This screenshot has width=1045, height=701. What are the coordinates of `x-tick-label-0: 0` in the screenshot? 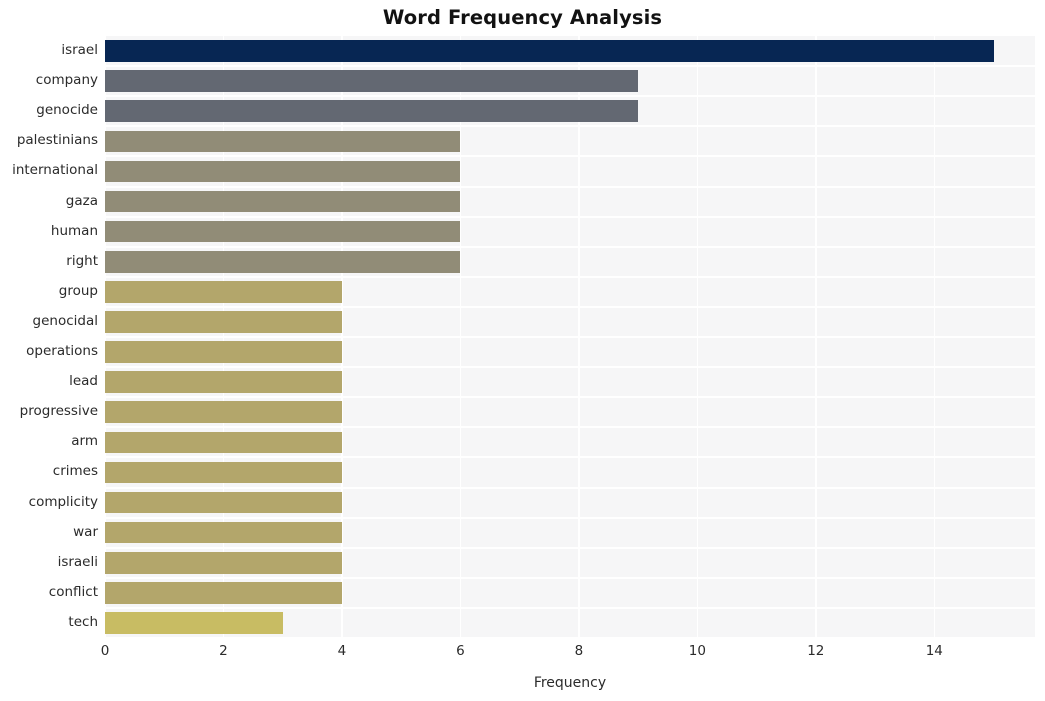 It's located at (105, 651).